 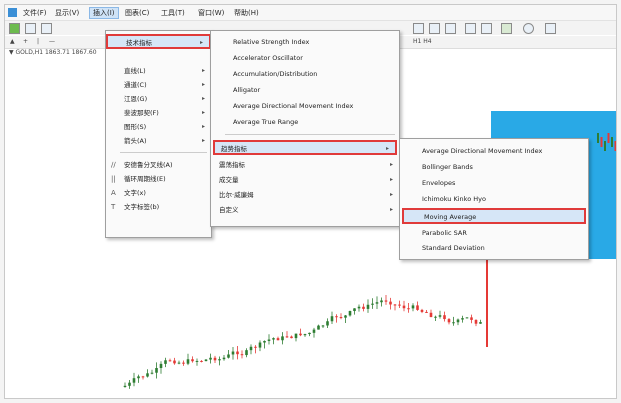 I want to click on horizontal-line-icon: —, so click(x=52, y=41).